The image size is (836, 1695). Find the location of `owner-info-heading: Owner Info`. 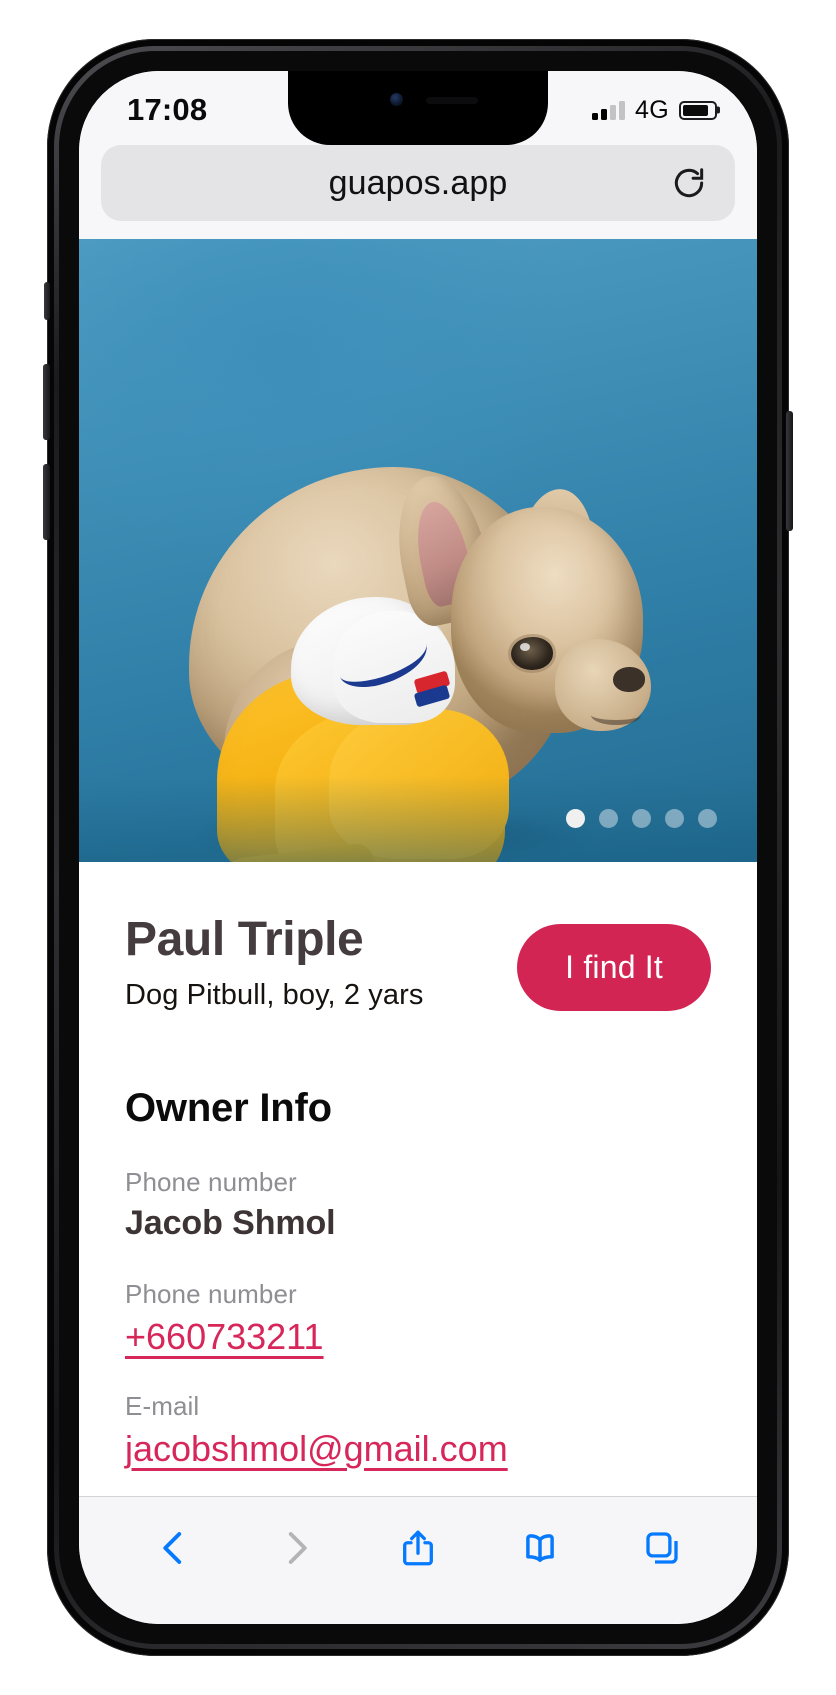

owner-info-heading: Owner Info is located at coordinates (228, 1107).